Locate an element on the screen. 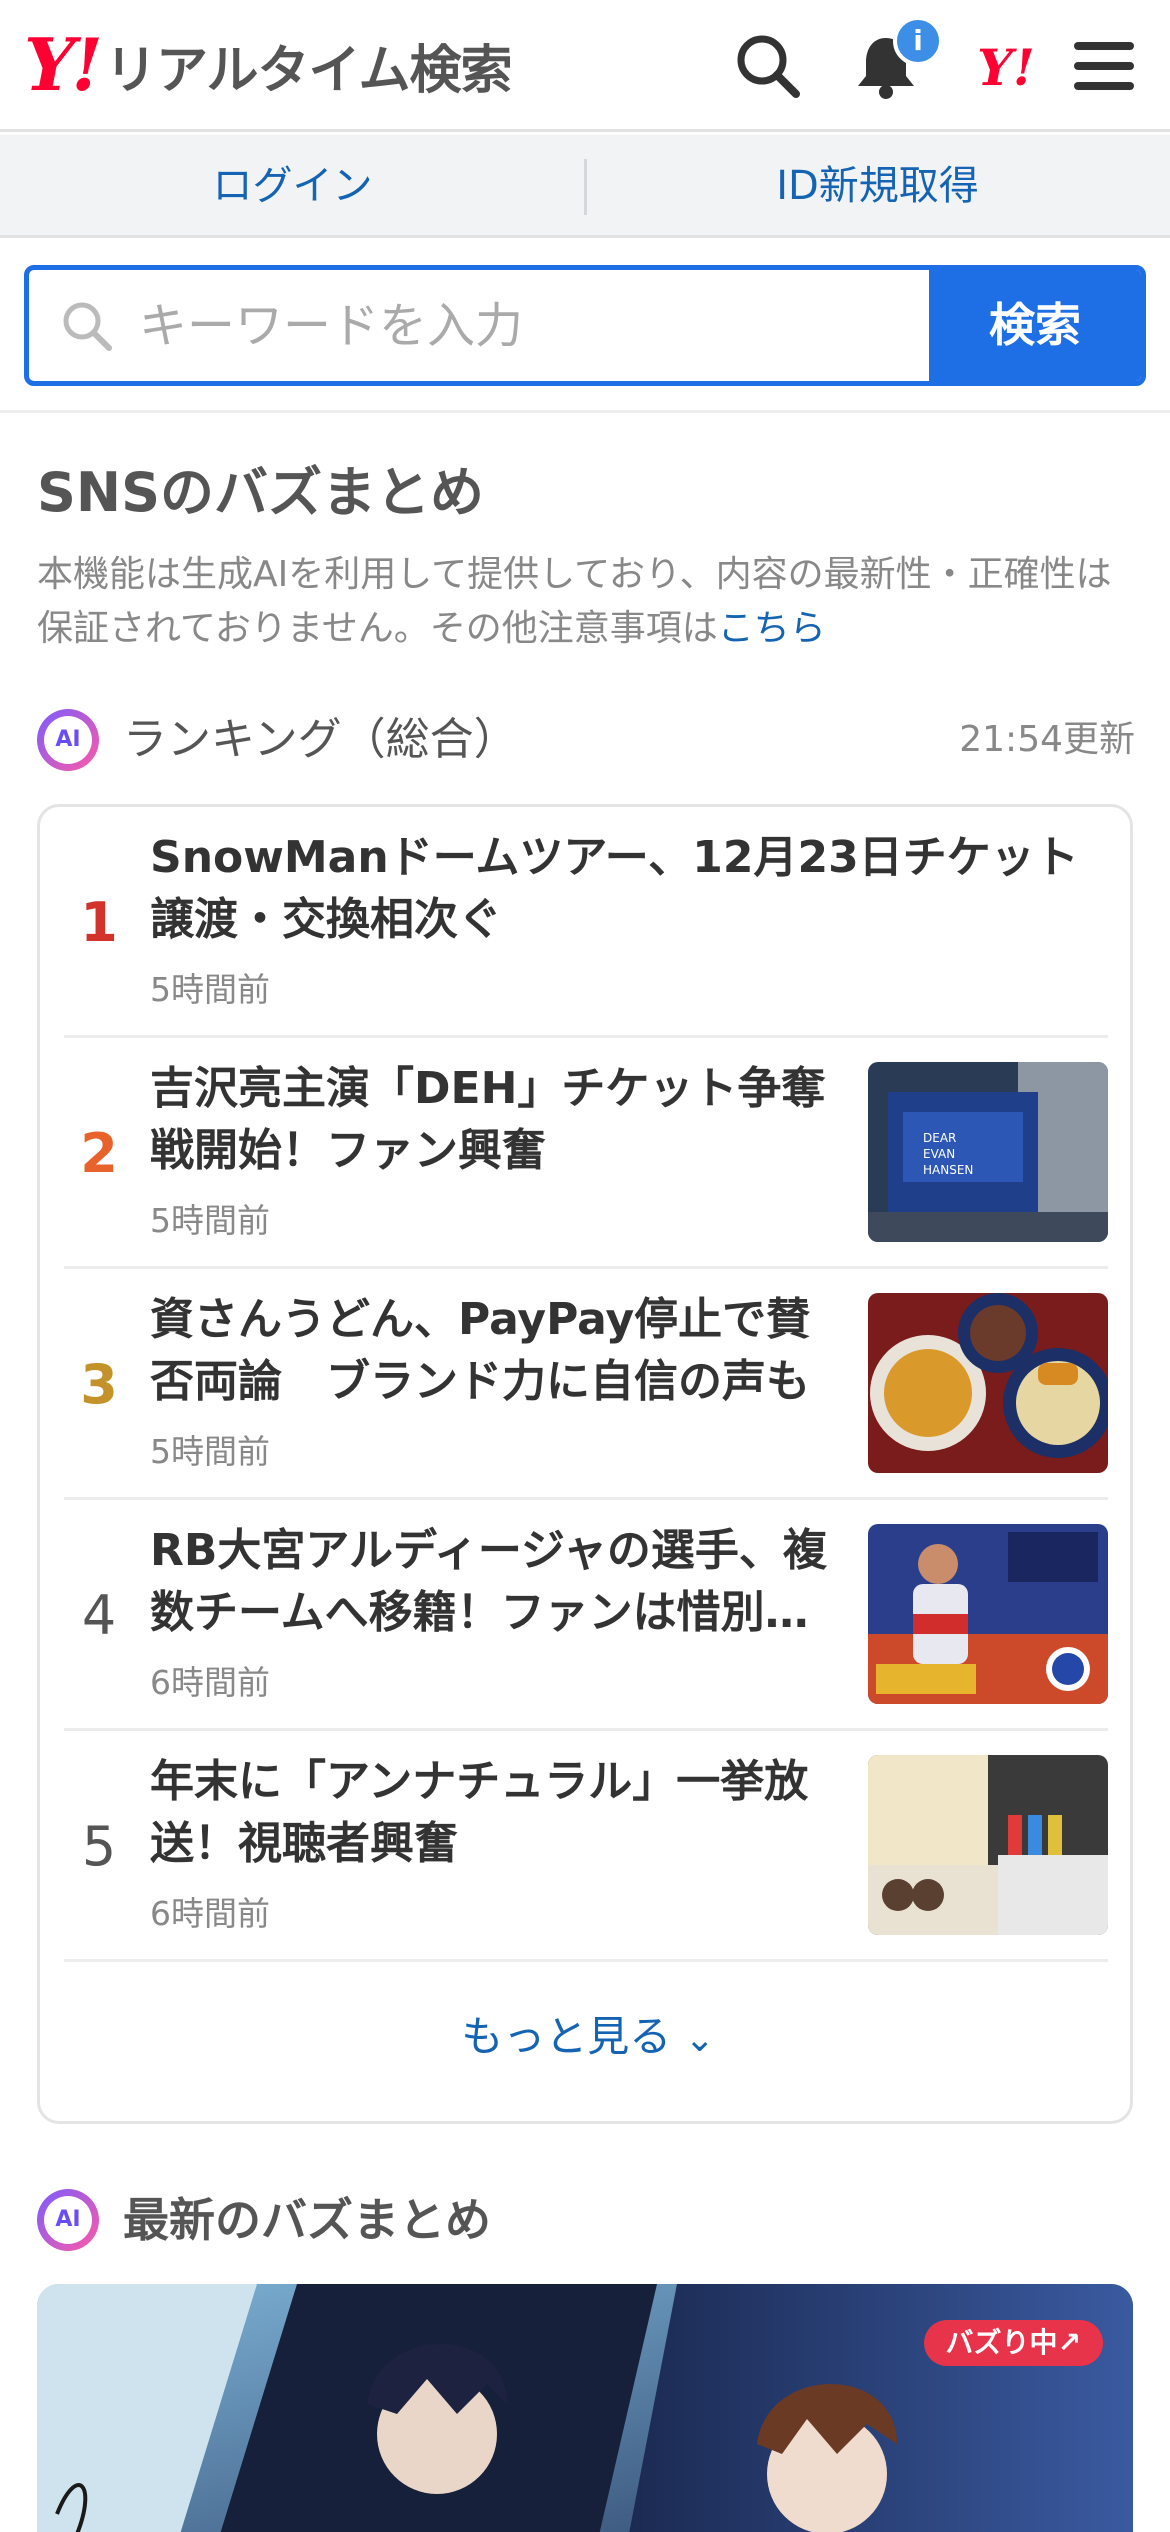  yahoo-logo-mark: Y! is located at coordinates (63, 64).